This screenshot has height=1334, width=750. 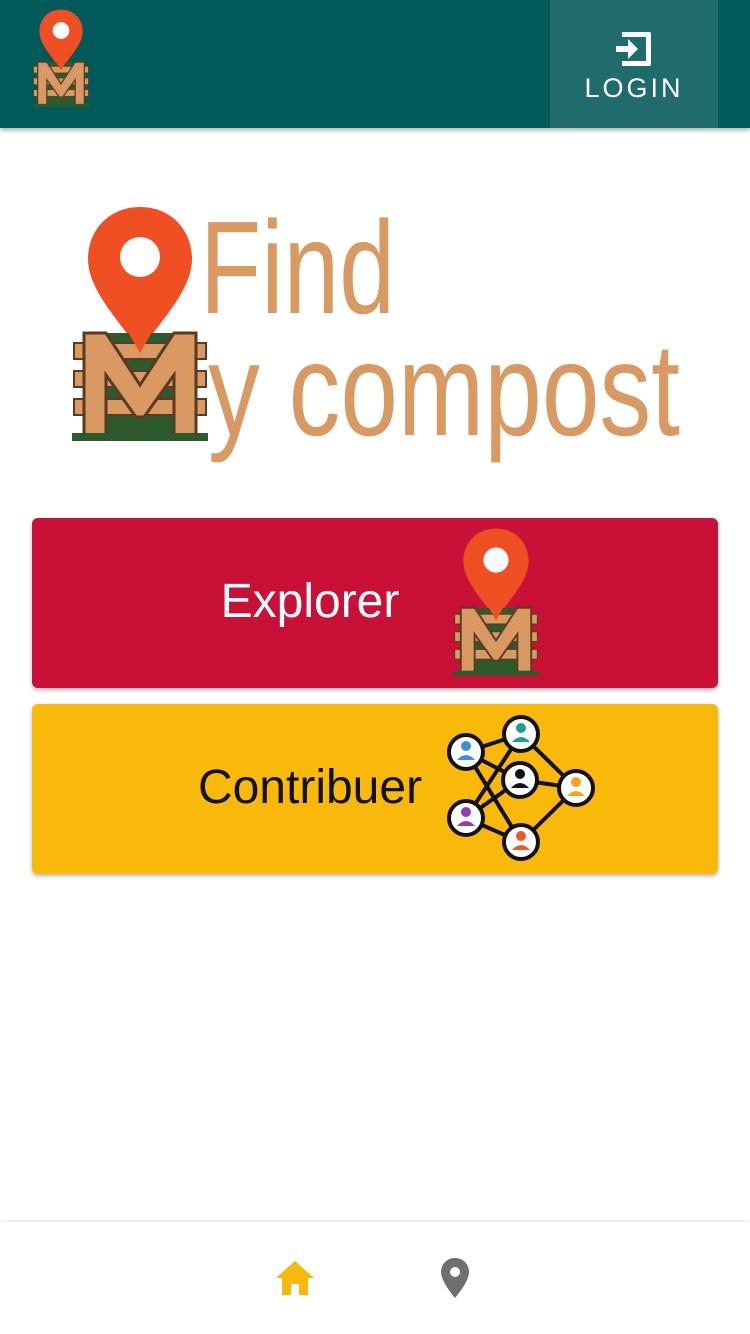 I want to click on title-line-2: y compost, so click(x=444, y=389).